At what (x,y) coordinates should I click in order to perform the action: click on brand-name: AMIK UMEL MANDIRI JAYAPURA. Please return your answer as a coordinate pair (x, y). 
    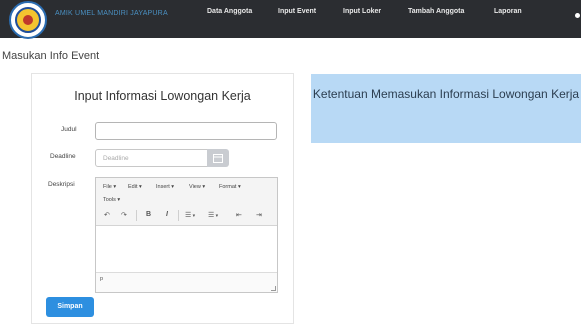
    Looking at the image, I should click on (111, 13).